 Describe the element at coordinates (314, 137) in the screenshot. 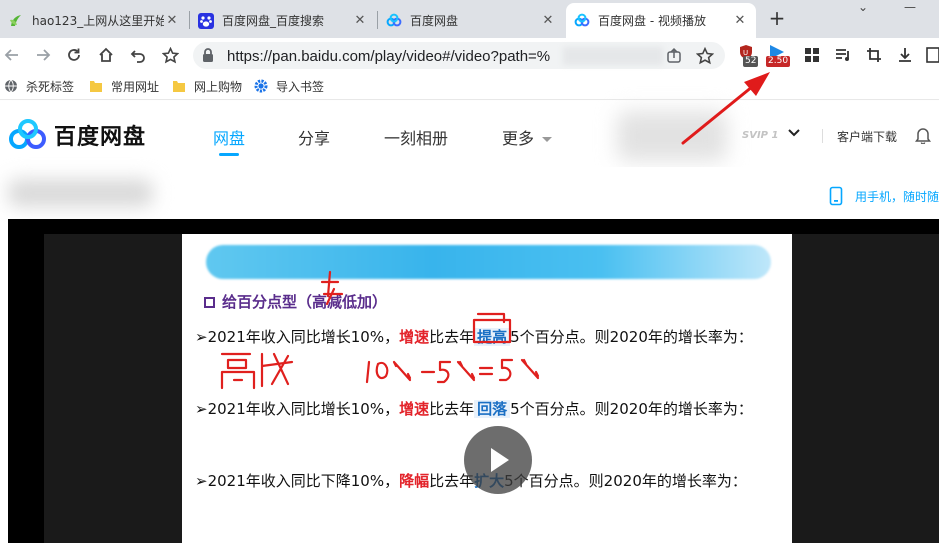

I see `nav-share: 分享` at that location.